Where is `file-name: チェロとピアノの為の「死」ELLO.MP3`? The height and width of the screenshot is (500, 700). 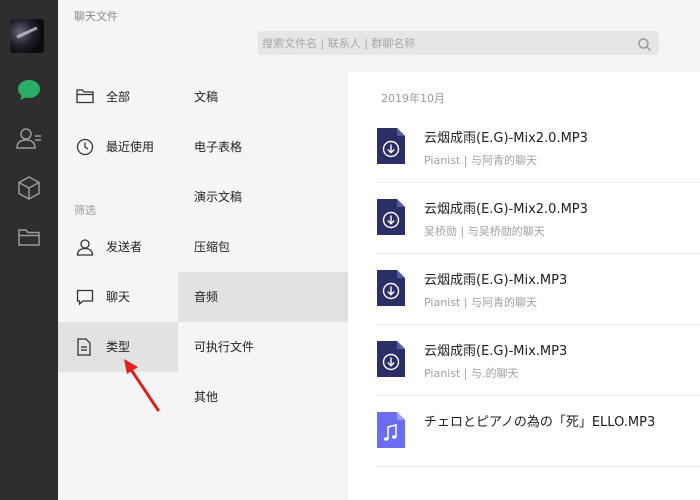 file-name: チェロとピアノの為の「死」ELLO.MP3 is located at coordinates (540, 422).